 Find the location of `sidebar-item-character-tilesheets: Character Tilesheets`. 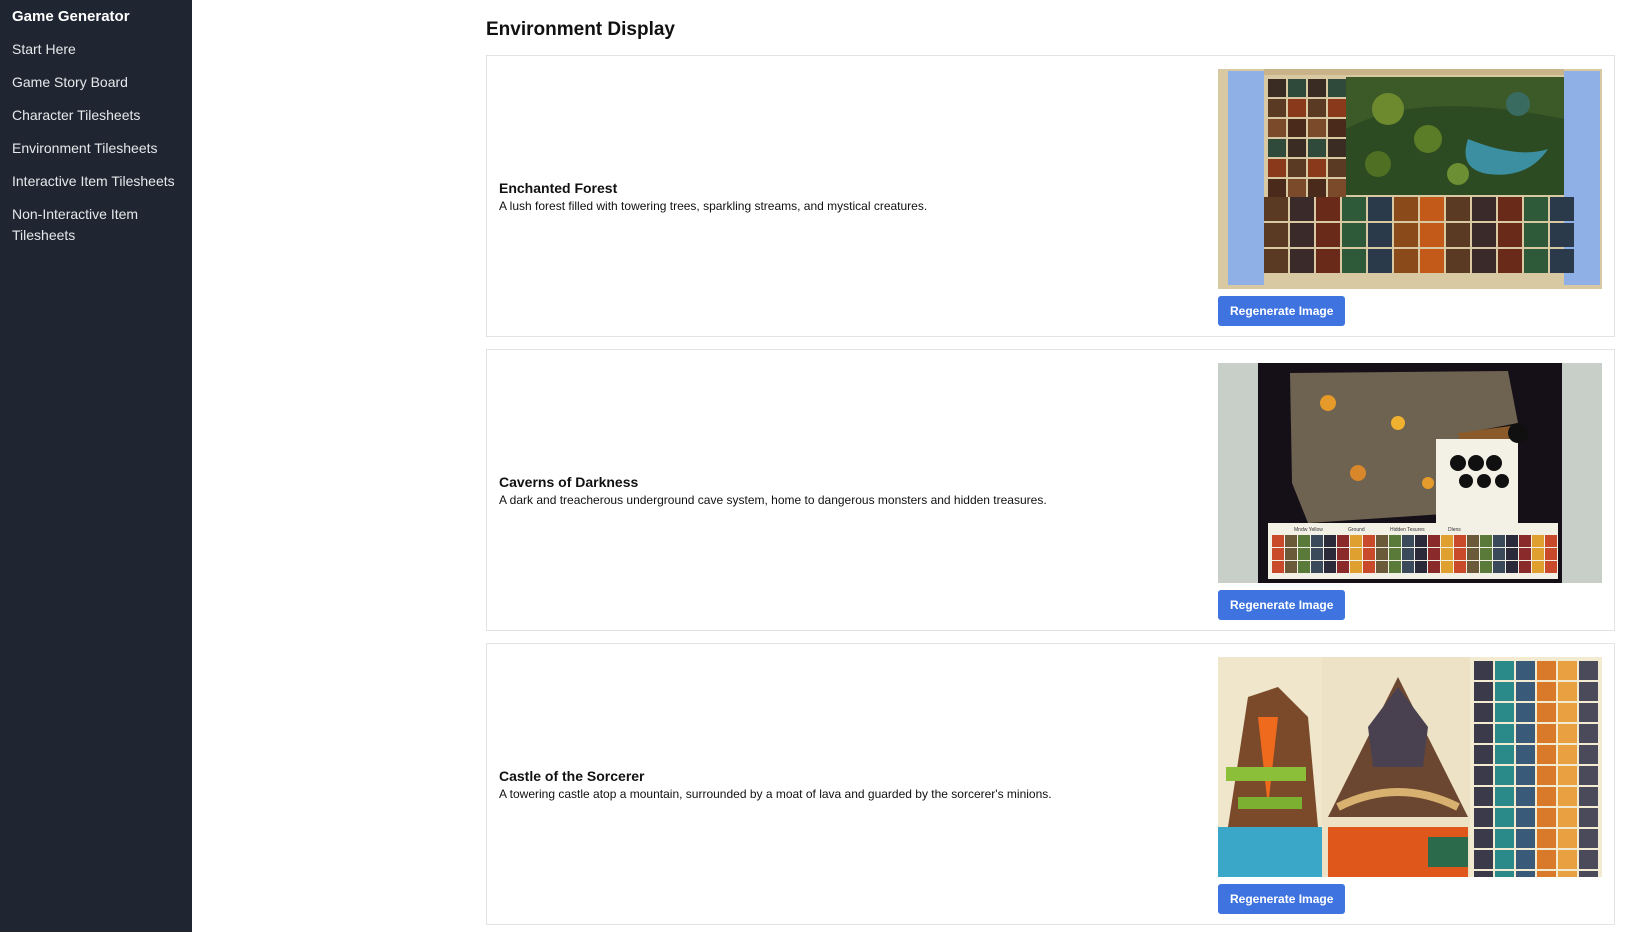

sidebar-item-character-tilesheets: Character Tilesheets is located at coordinates (97, 115).